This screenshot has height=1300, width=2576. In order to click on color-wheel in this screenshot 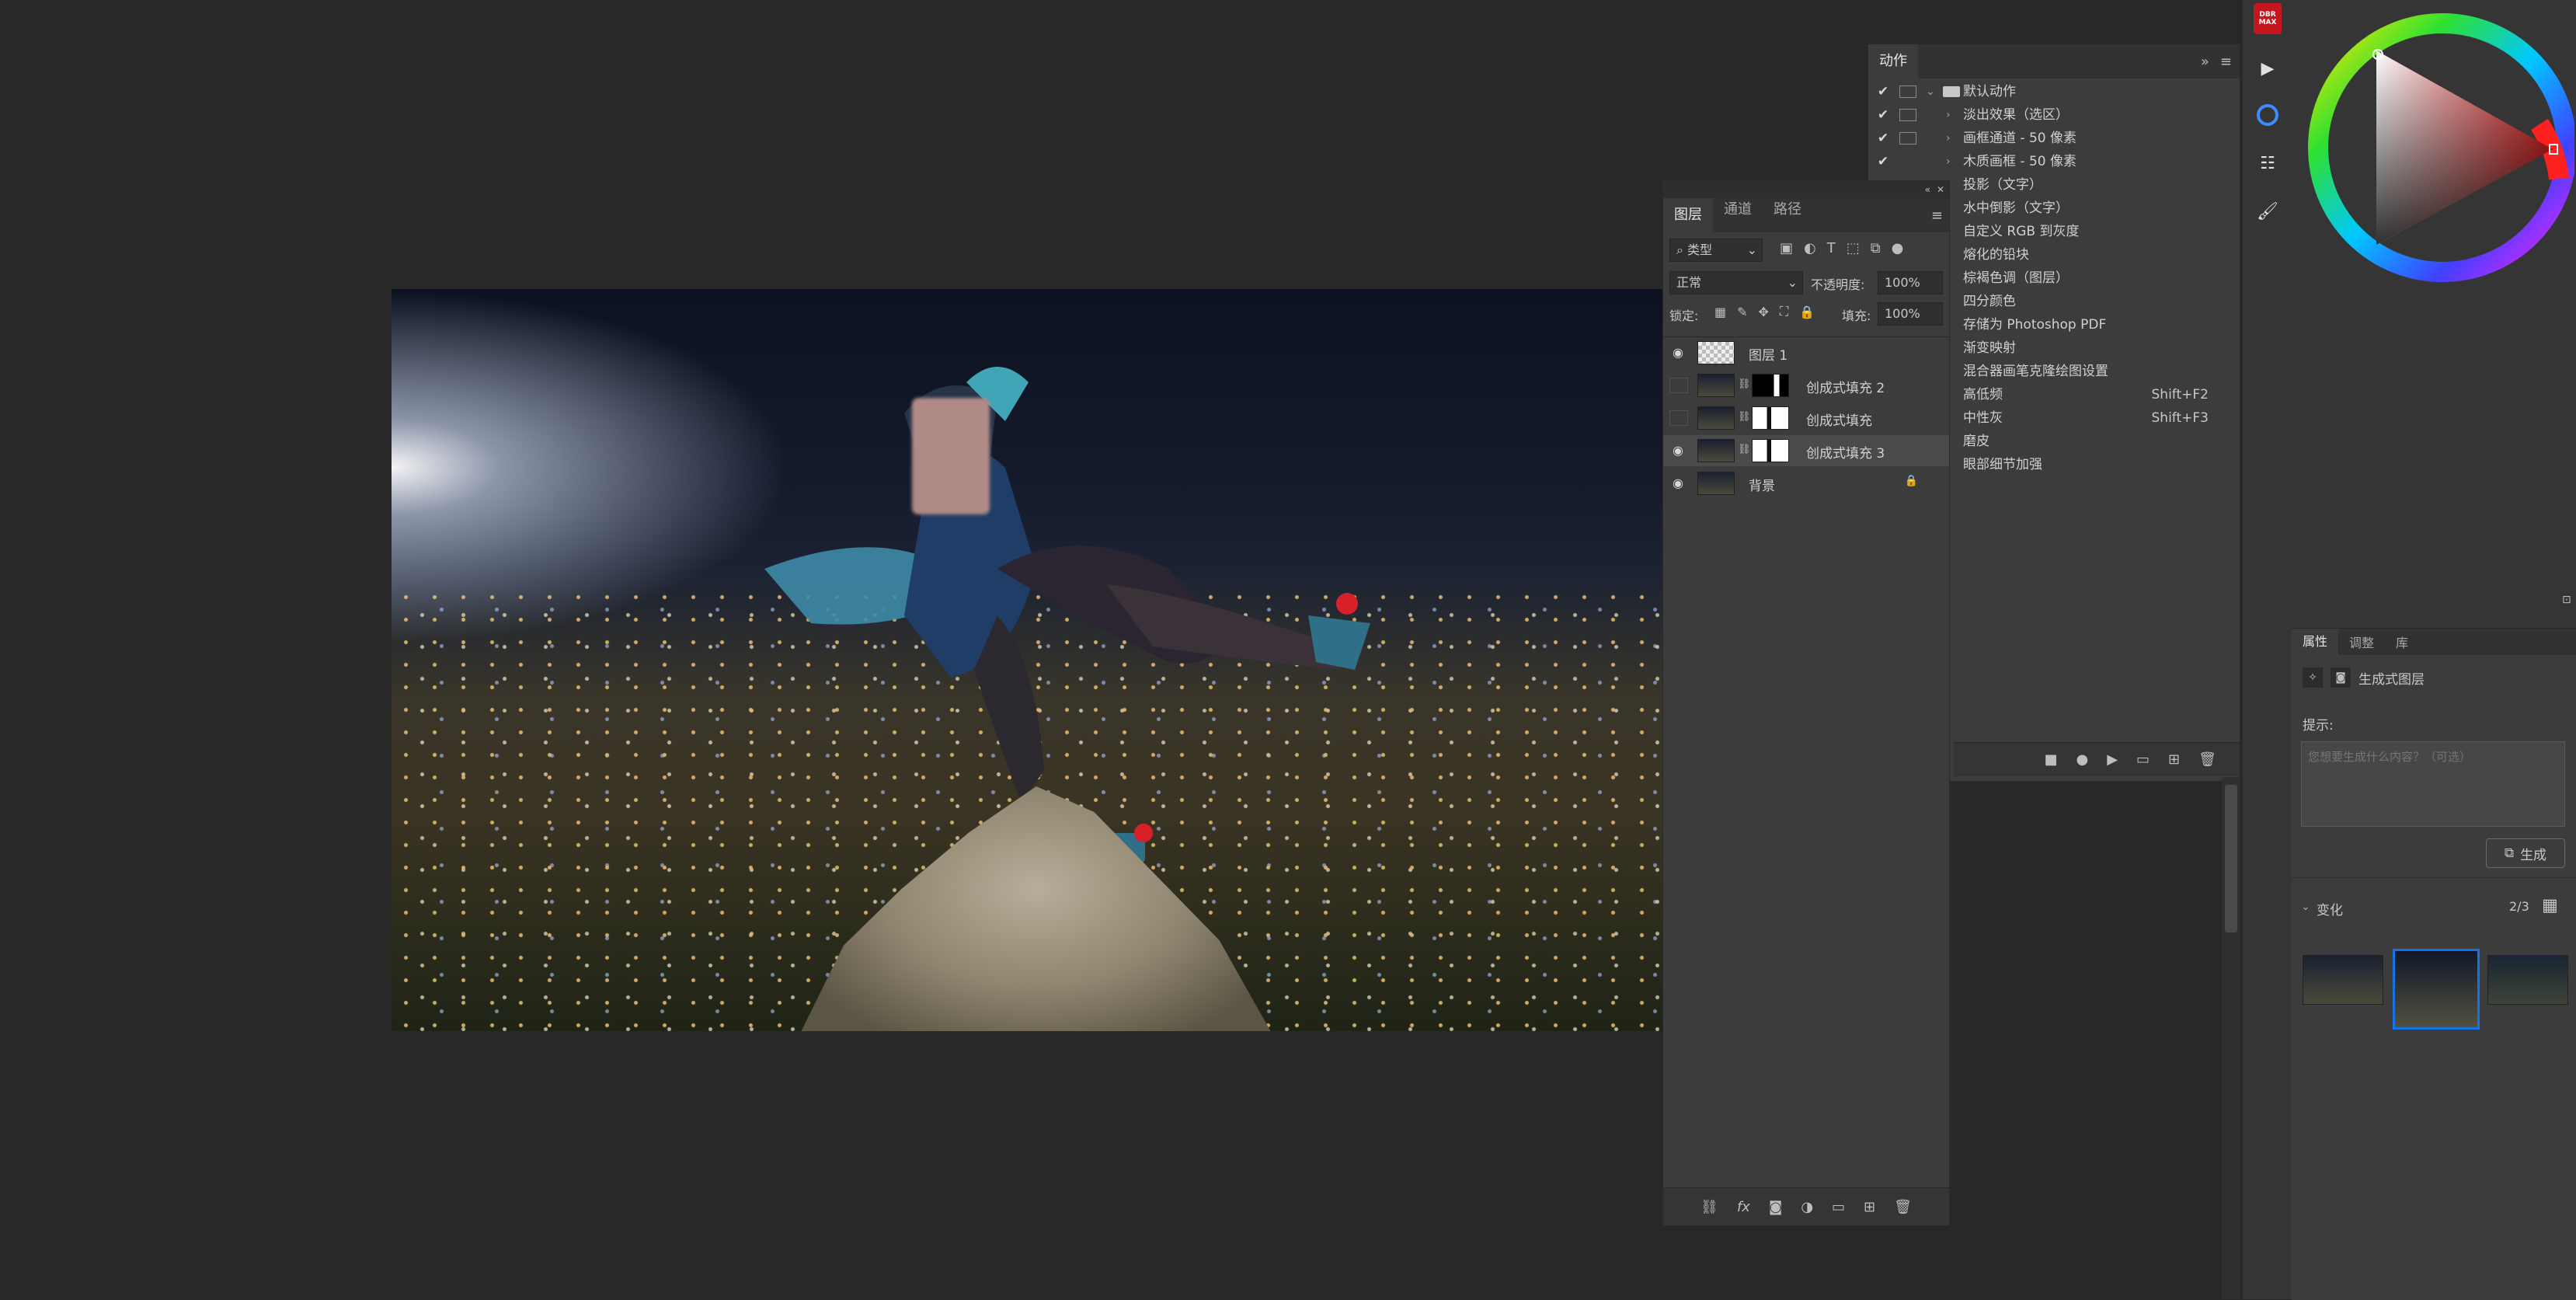, I will do `click(2438, 148)`.